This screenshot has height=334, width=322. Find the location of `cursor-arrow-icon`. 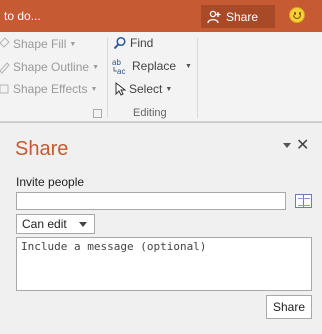

cursor-arrow-icon is located at coordinates (120, 89).